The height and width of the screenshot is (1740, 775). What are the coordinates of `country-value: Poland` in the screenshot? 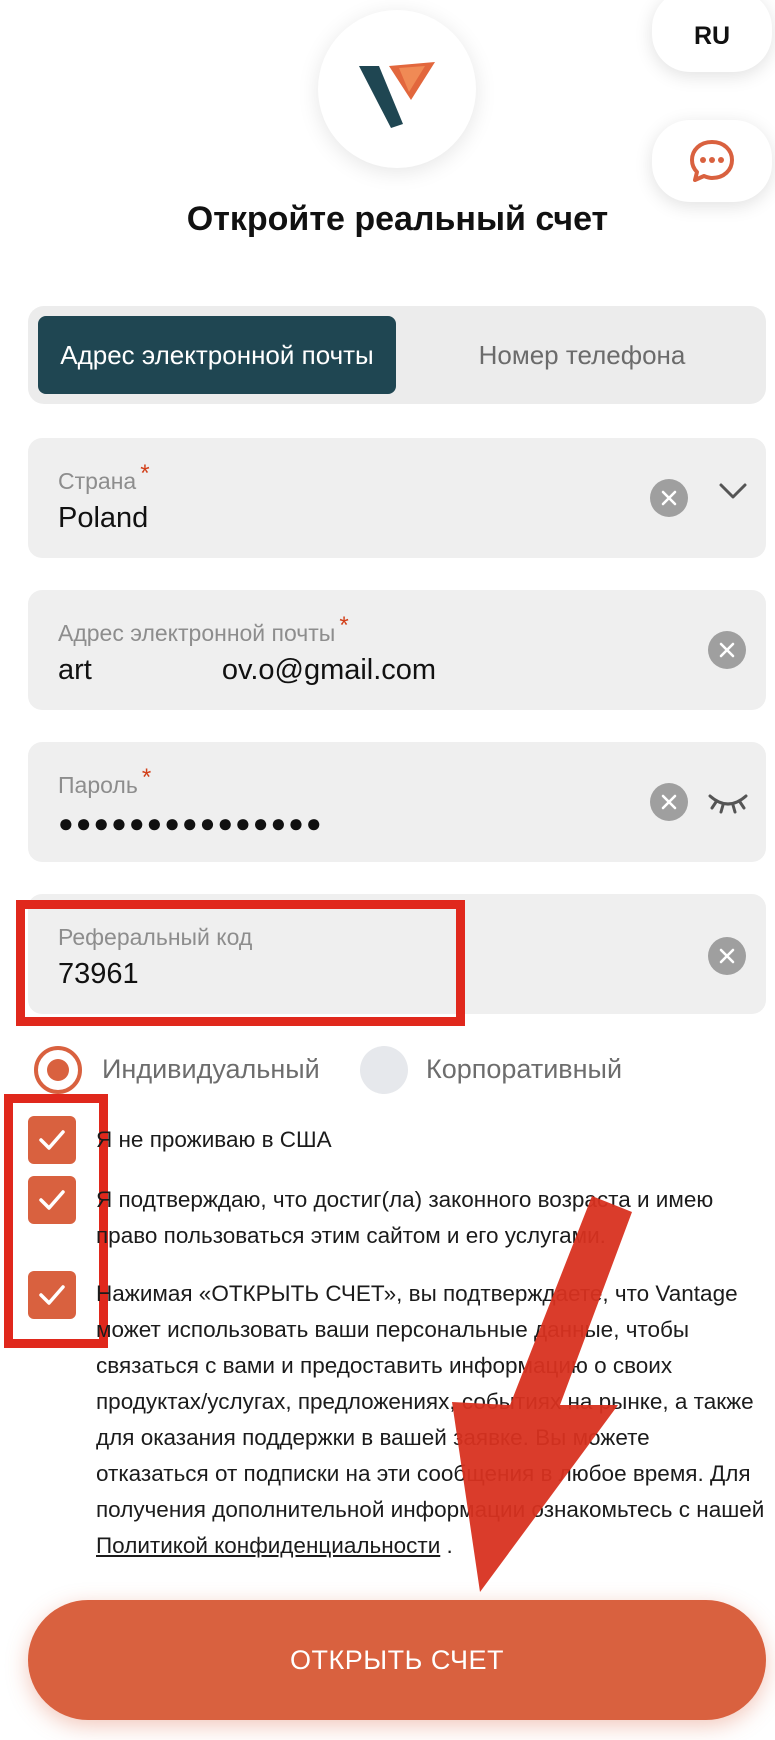 It's located at (103, 518).